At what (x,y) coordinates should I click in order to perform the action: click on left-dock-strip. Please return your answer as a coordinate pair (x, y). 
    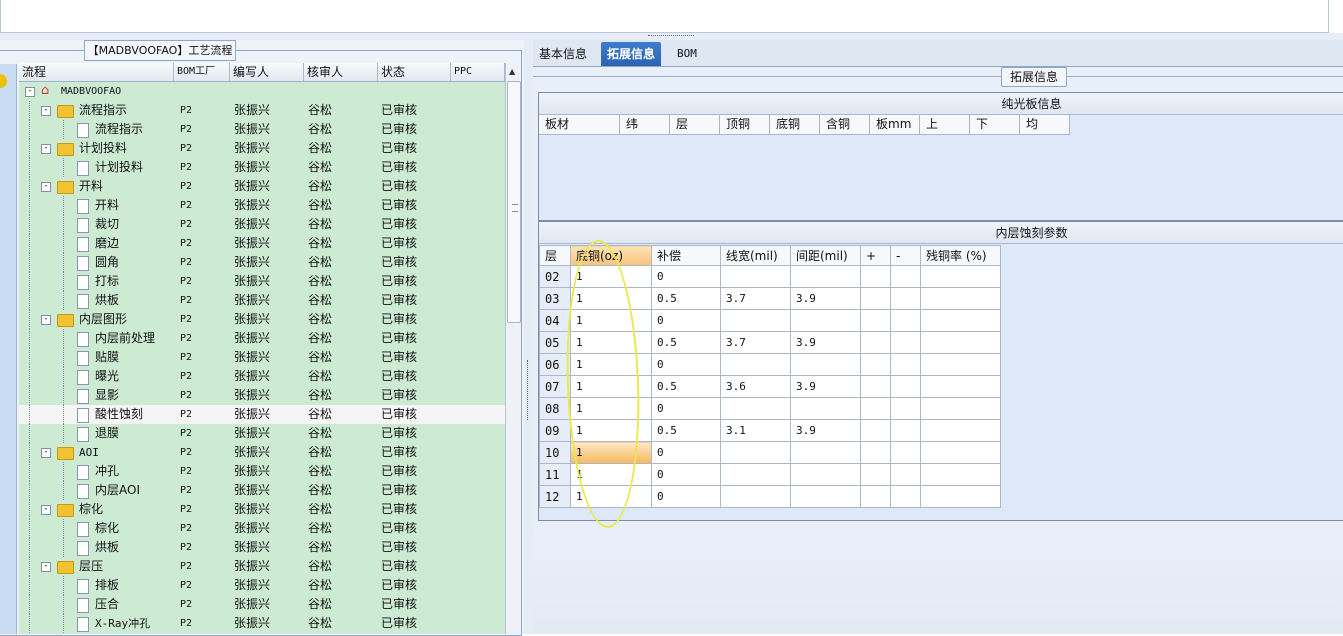
    Looking at the image, I should click on (8, 349).